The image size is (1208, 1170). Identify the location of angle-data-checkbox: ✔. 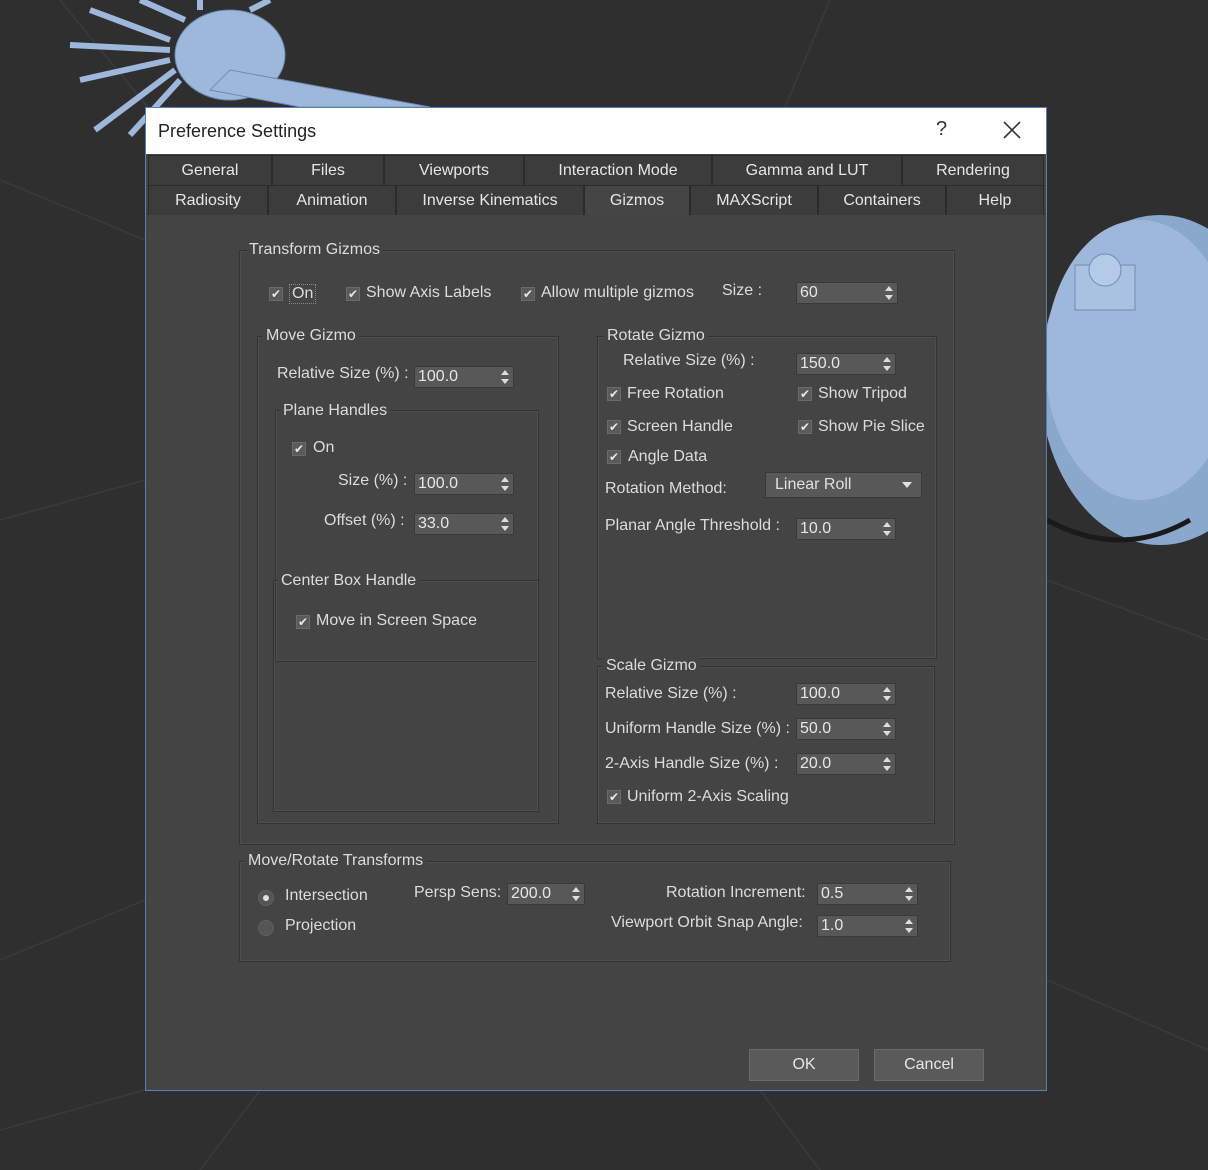
(614, 457).